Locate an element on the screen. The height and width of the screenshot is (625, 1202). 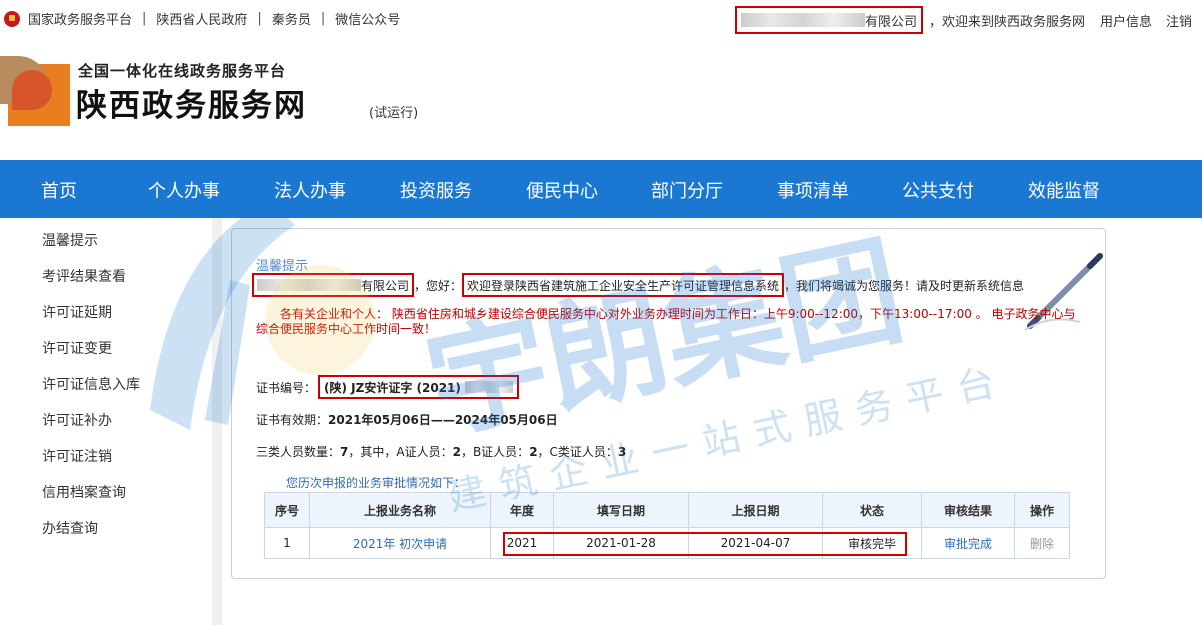
user-company-highlight: 有限公司 is located at coordinates (828, 20).